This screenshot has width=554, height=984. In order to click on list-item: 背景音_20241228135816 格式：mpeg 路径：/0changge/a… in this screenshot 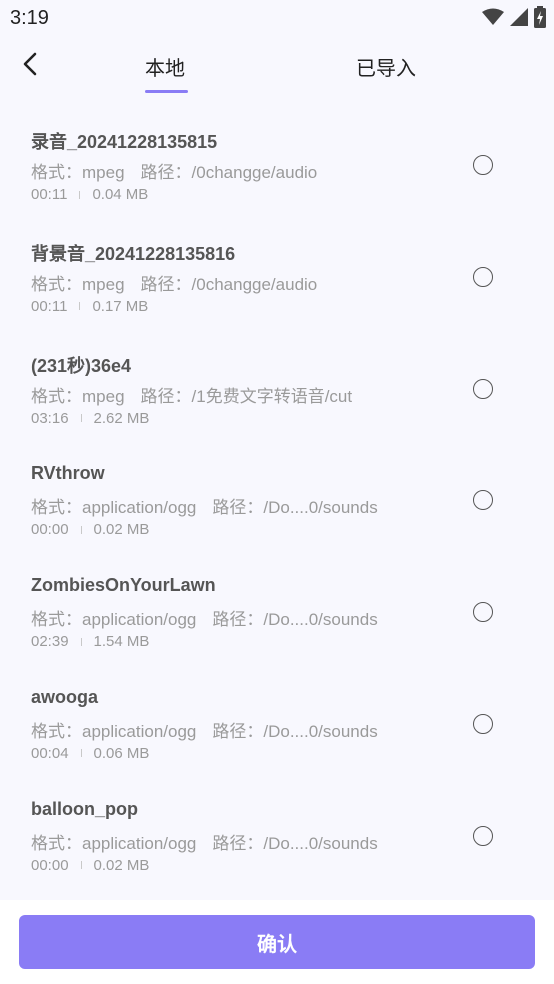, I will do `click(277, 278)`.